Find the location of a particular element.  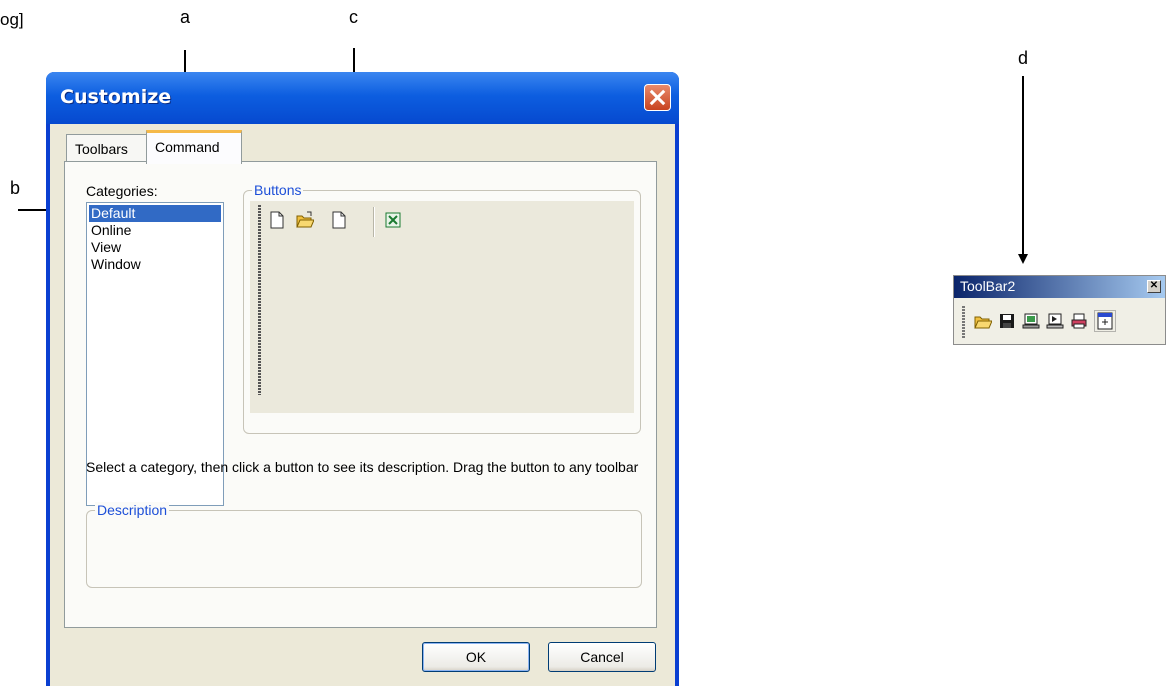

import-icon is located at coordinates (1105, 321).